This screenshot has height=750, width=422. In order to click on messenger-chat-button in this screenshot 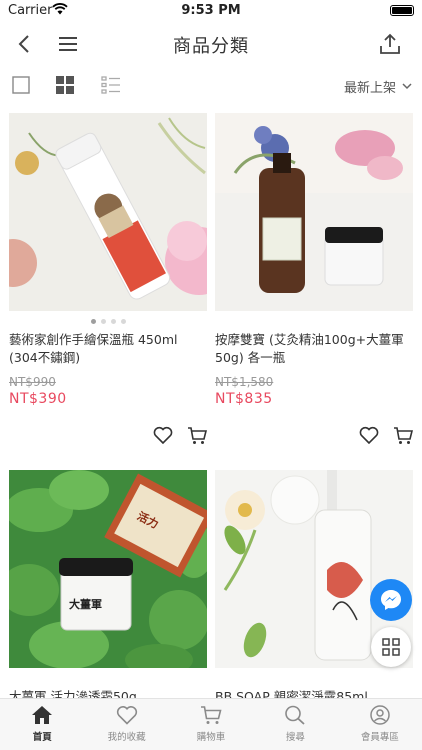, I will do `click(391, 600)`.